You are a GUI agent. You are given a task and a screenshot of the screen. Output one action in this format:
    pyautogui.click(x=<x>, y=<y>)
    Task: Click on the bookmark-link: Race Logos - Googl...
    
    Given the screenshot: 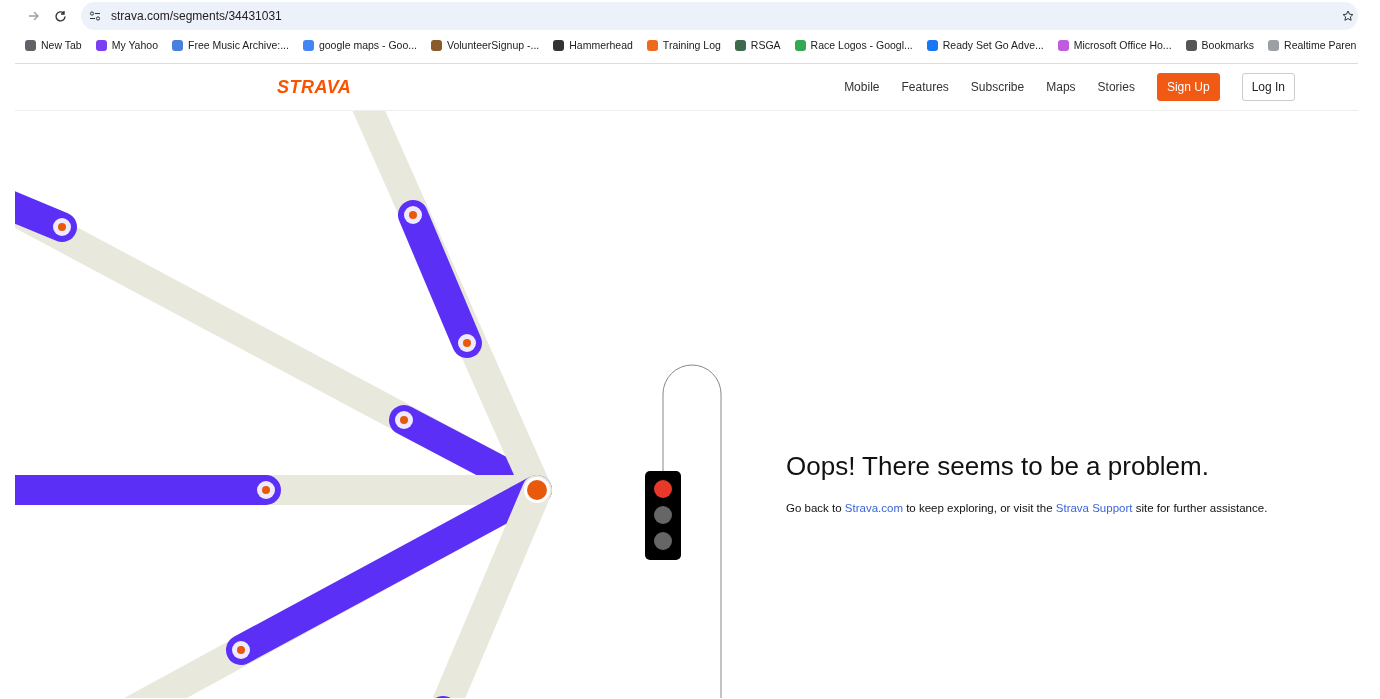 What is the action you would take?
    pyautogui.click(x=853, y=45)
    